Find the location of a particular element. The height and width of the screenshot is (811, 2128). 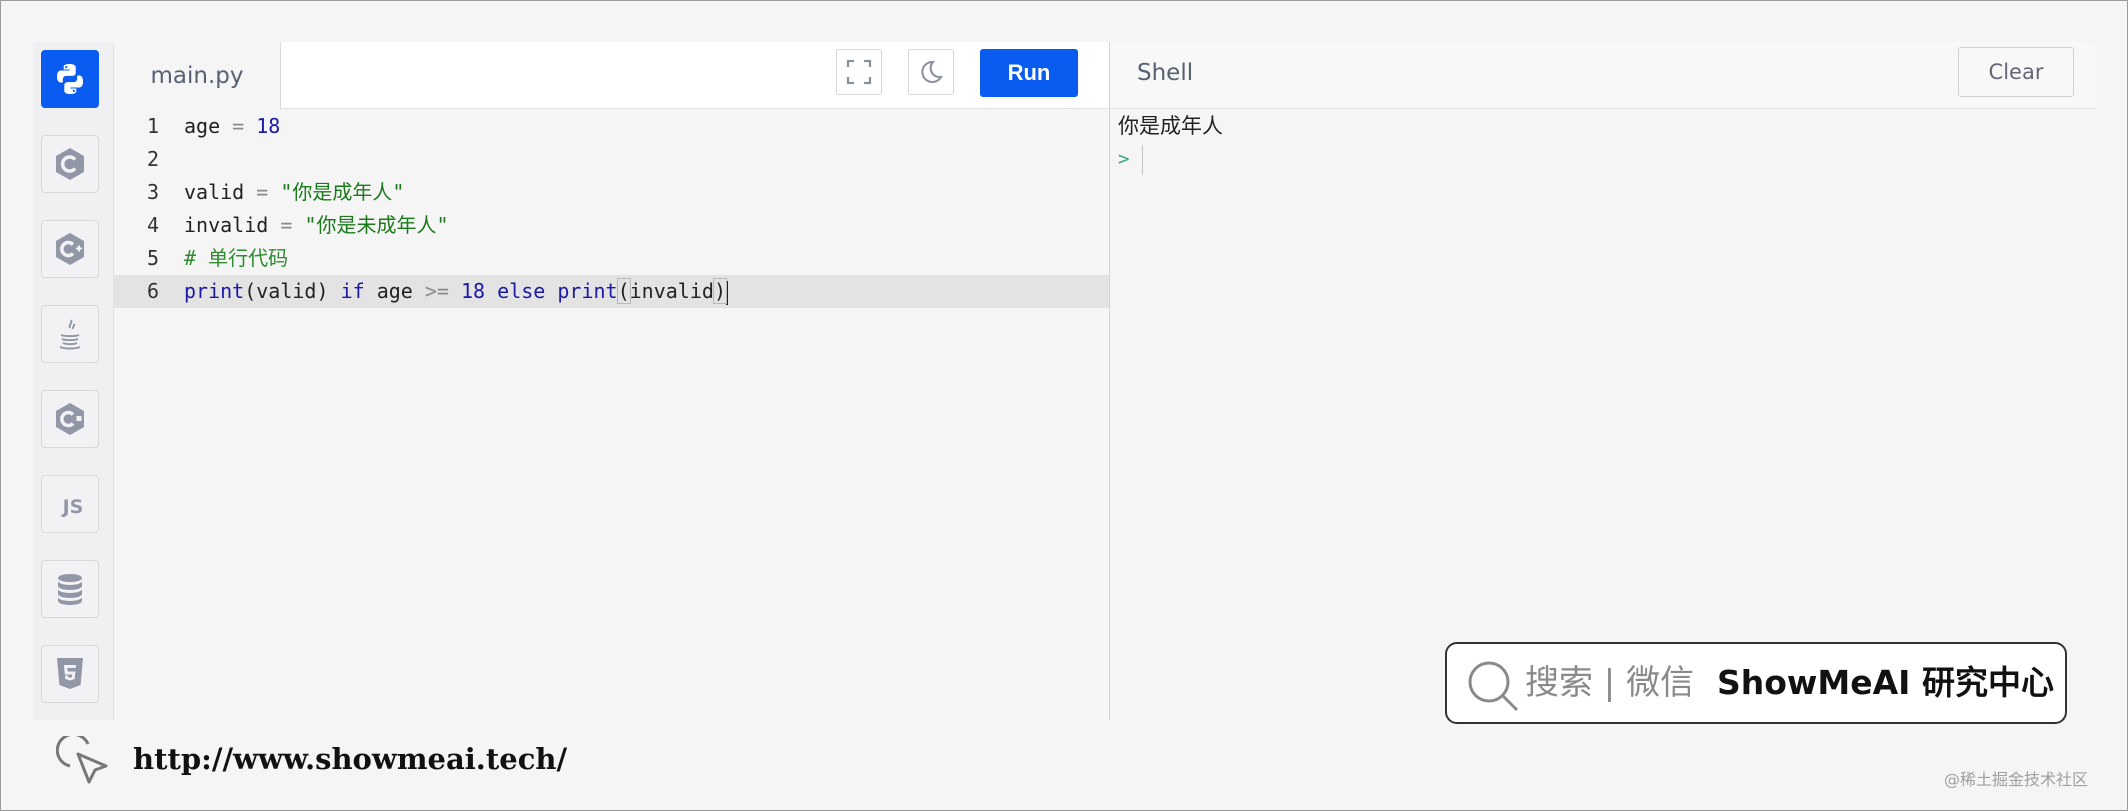

lang-sql-button is located at coordinates (70, 589).